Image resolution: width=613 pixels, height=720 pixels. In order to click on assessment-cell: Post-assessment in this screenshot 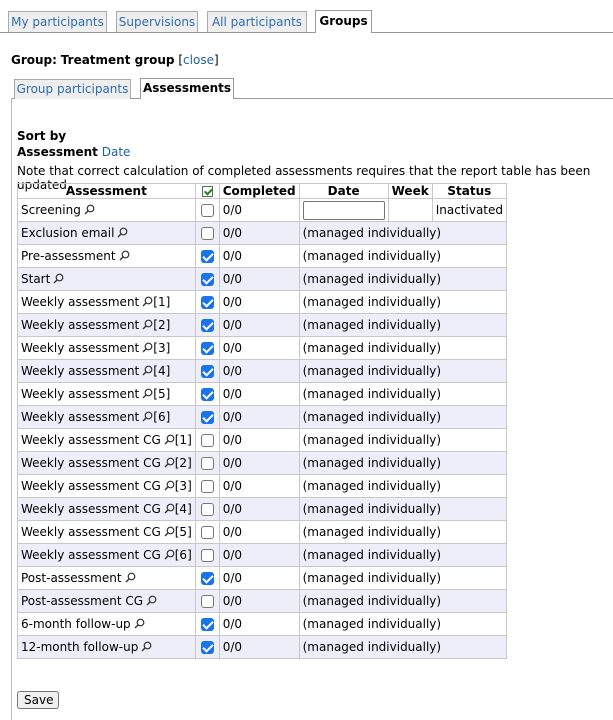, I will do `click(106, 578)`.